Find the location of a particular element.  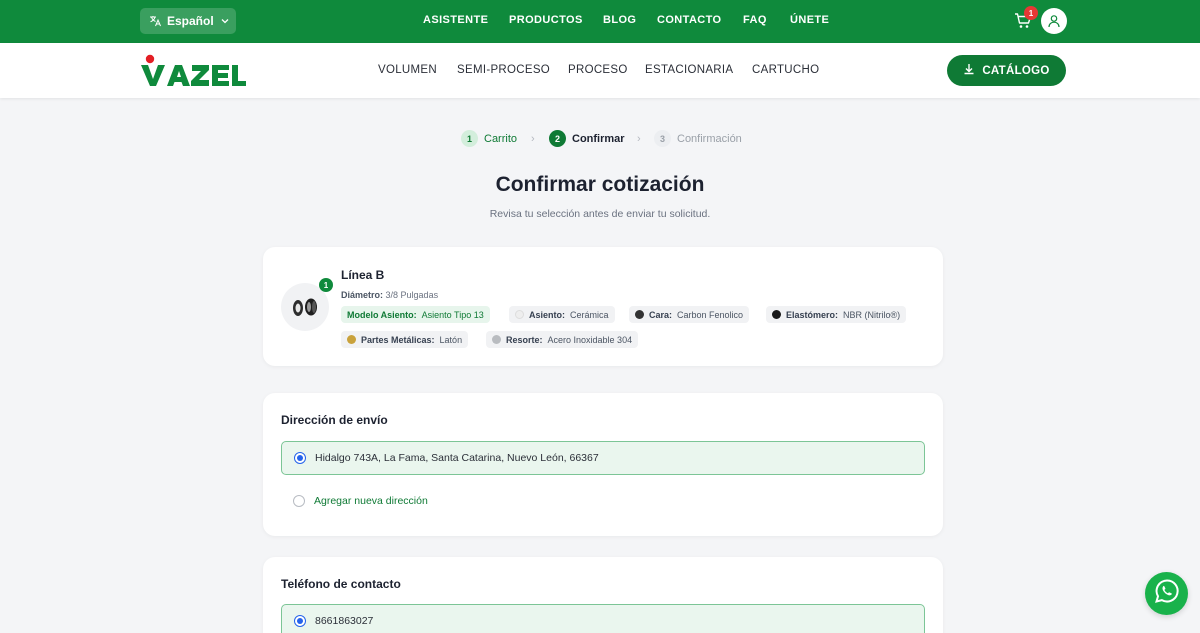

diameter-value: 3/8 Pulgadas is located at coordinates (412, 295).